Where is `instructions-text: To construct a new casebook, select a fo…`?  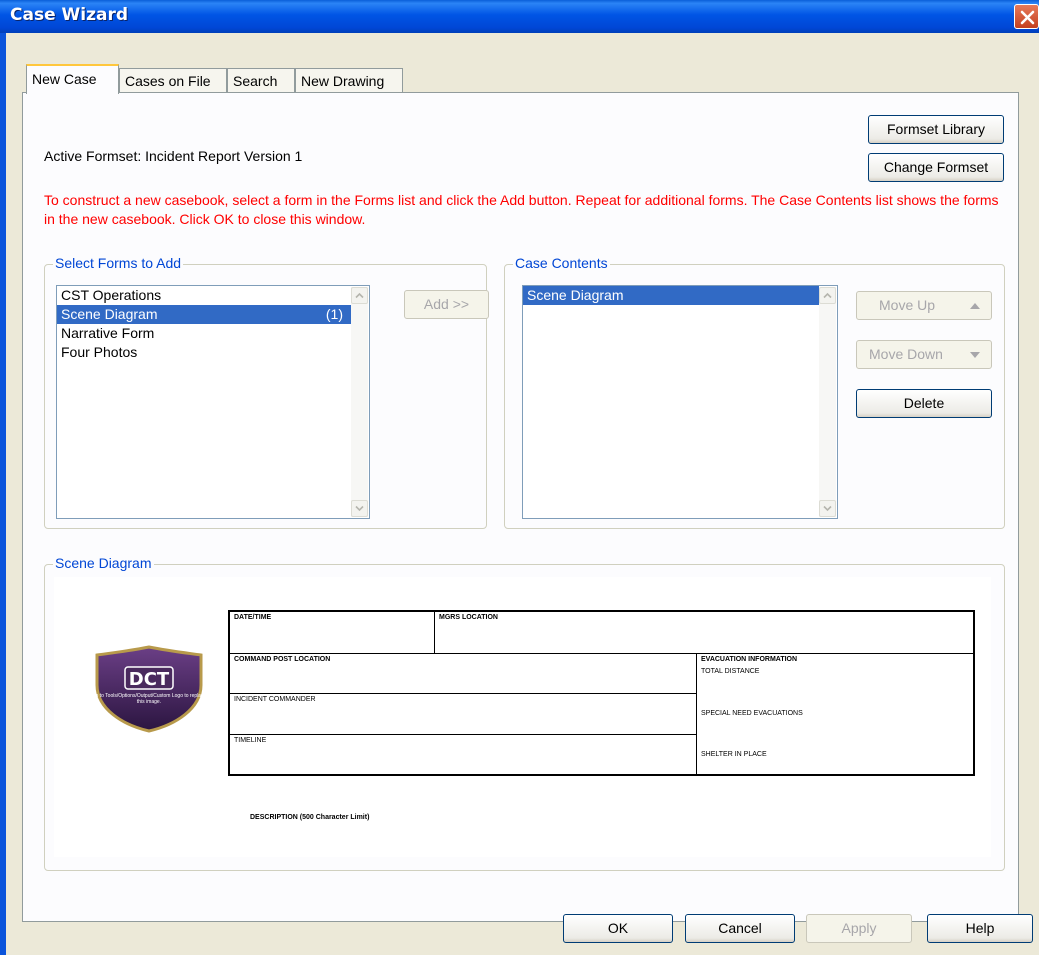 instructions-text: To construct a new casebook, select a fo… is located at coordinates (521, 209).